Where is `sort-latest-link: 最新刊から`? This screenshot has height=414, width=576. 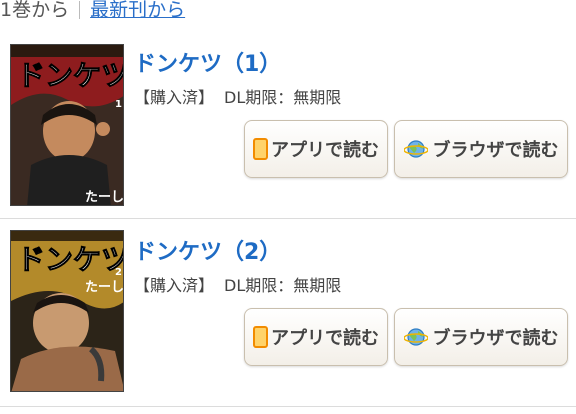 sort-latest-link: 最新刊から is located at coordinates (137, 10).